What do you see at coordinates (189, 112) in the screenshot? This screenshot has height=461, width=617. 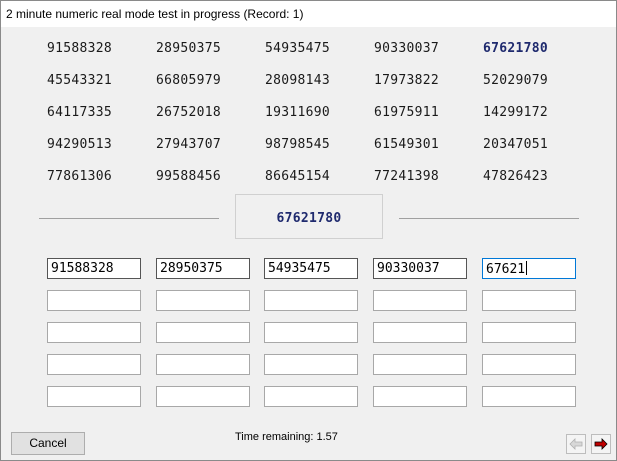 I see `grid-number: 26752018` at bounding box center [189, 112].